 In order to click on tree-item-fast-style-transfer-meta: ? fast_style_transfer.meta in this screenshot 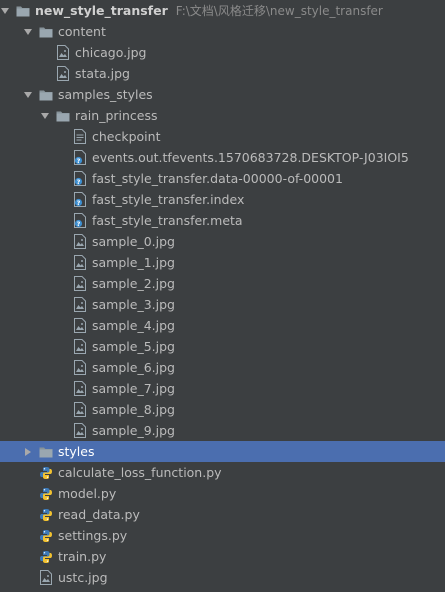, I will do `click(222, 220)`.